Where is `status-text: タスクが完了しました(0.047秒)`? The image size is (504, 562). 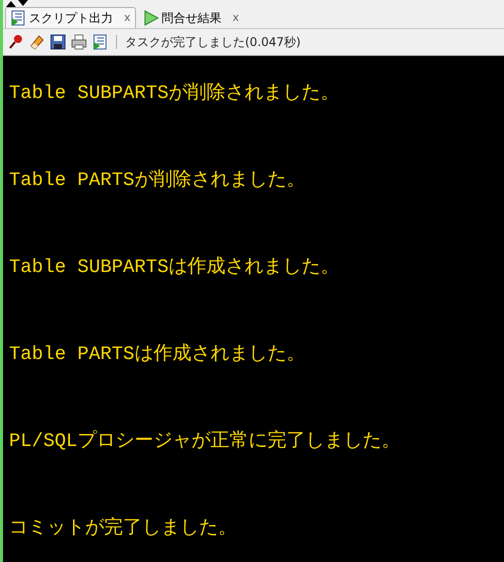
status-text: タスクが完了しました(0.047秒) is located at coordinates (213, 42).